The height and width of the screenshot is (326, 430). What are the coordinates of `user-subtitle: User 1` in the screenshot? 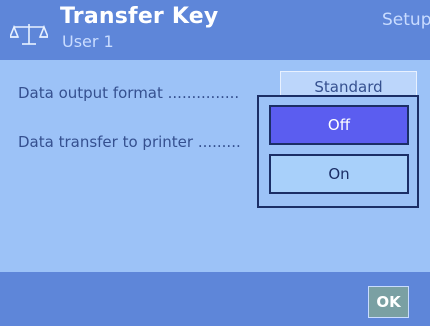 It's located at (88, 41).